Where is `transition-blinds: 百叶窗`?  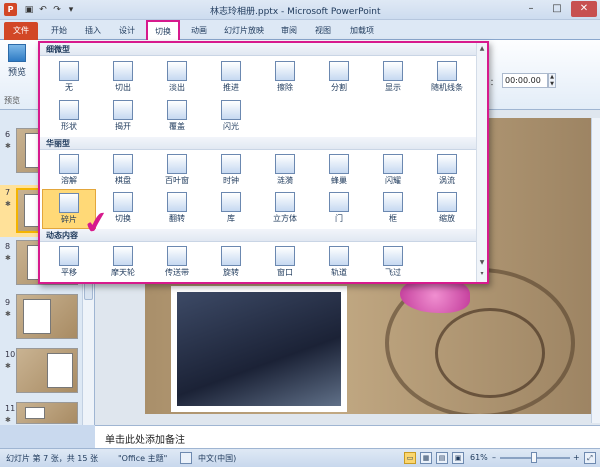
transition-blinds: 百叶窗 is located at coordinates (177, 171).